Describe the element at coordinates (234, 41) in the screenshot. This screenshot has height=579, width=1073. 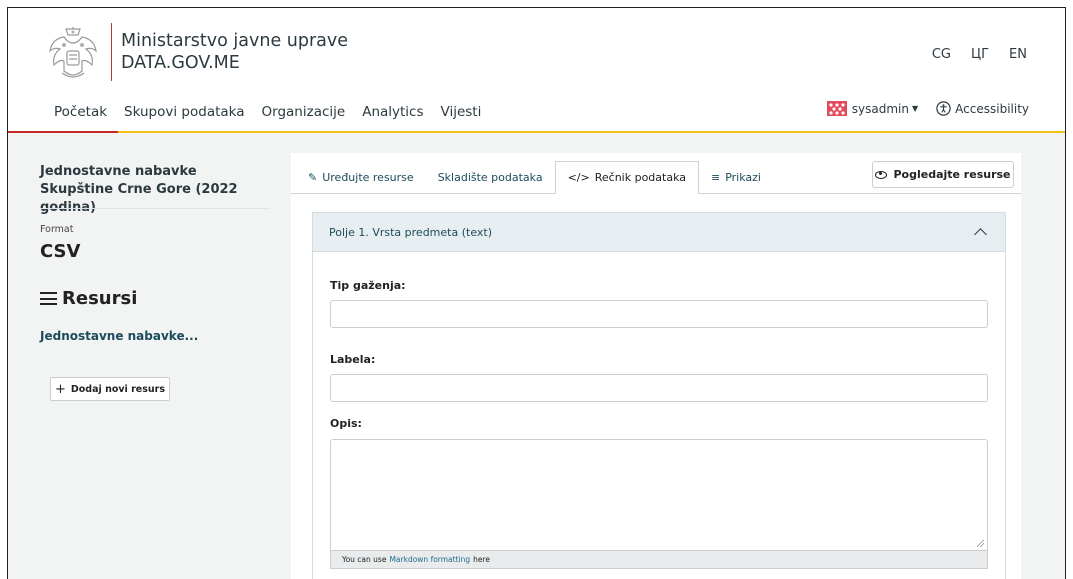
I see `ministry-name: Ministarstvo javne uprave` at that location.